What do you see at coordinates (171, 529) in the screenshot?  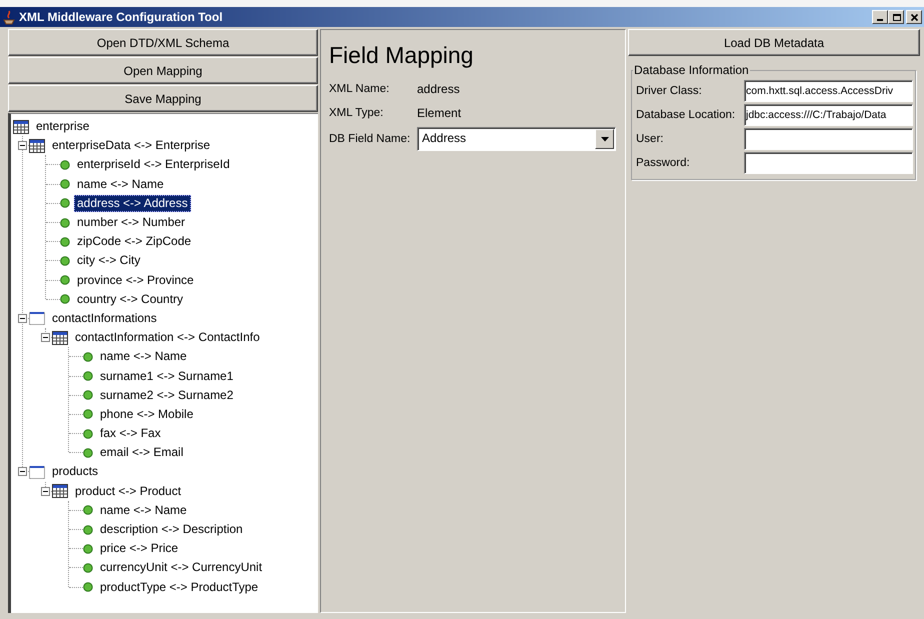 I see `tree-item: description <-> Description` at bounding box center [171, 529].